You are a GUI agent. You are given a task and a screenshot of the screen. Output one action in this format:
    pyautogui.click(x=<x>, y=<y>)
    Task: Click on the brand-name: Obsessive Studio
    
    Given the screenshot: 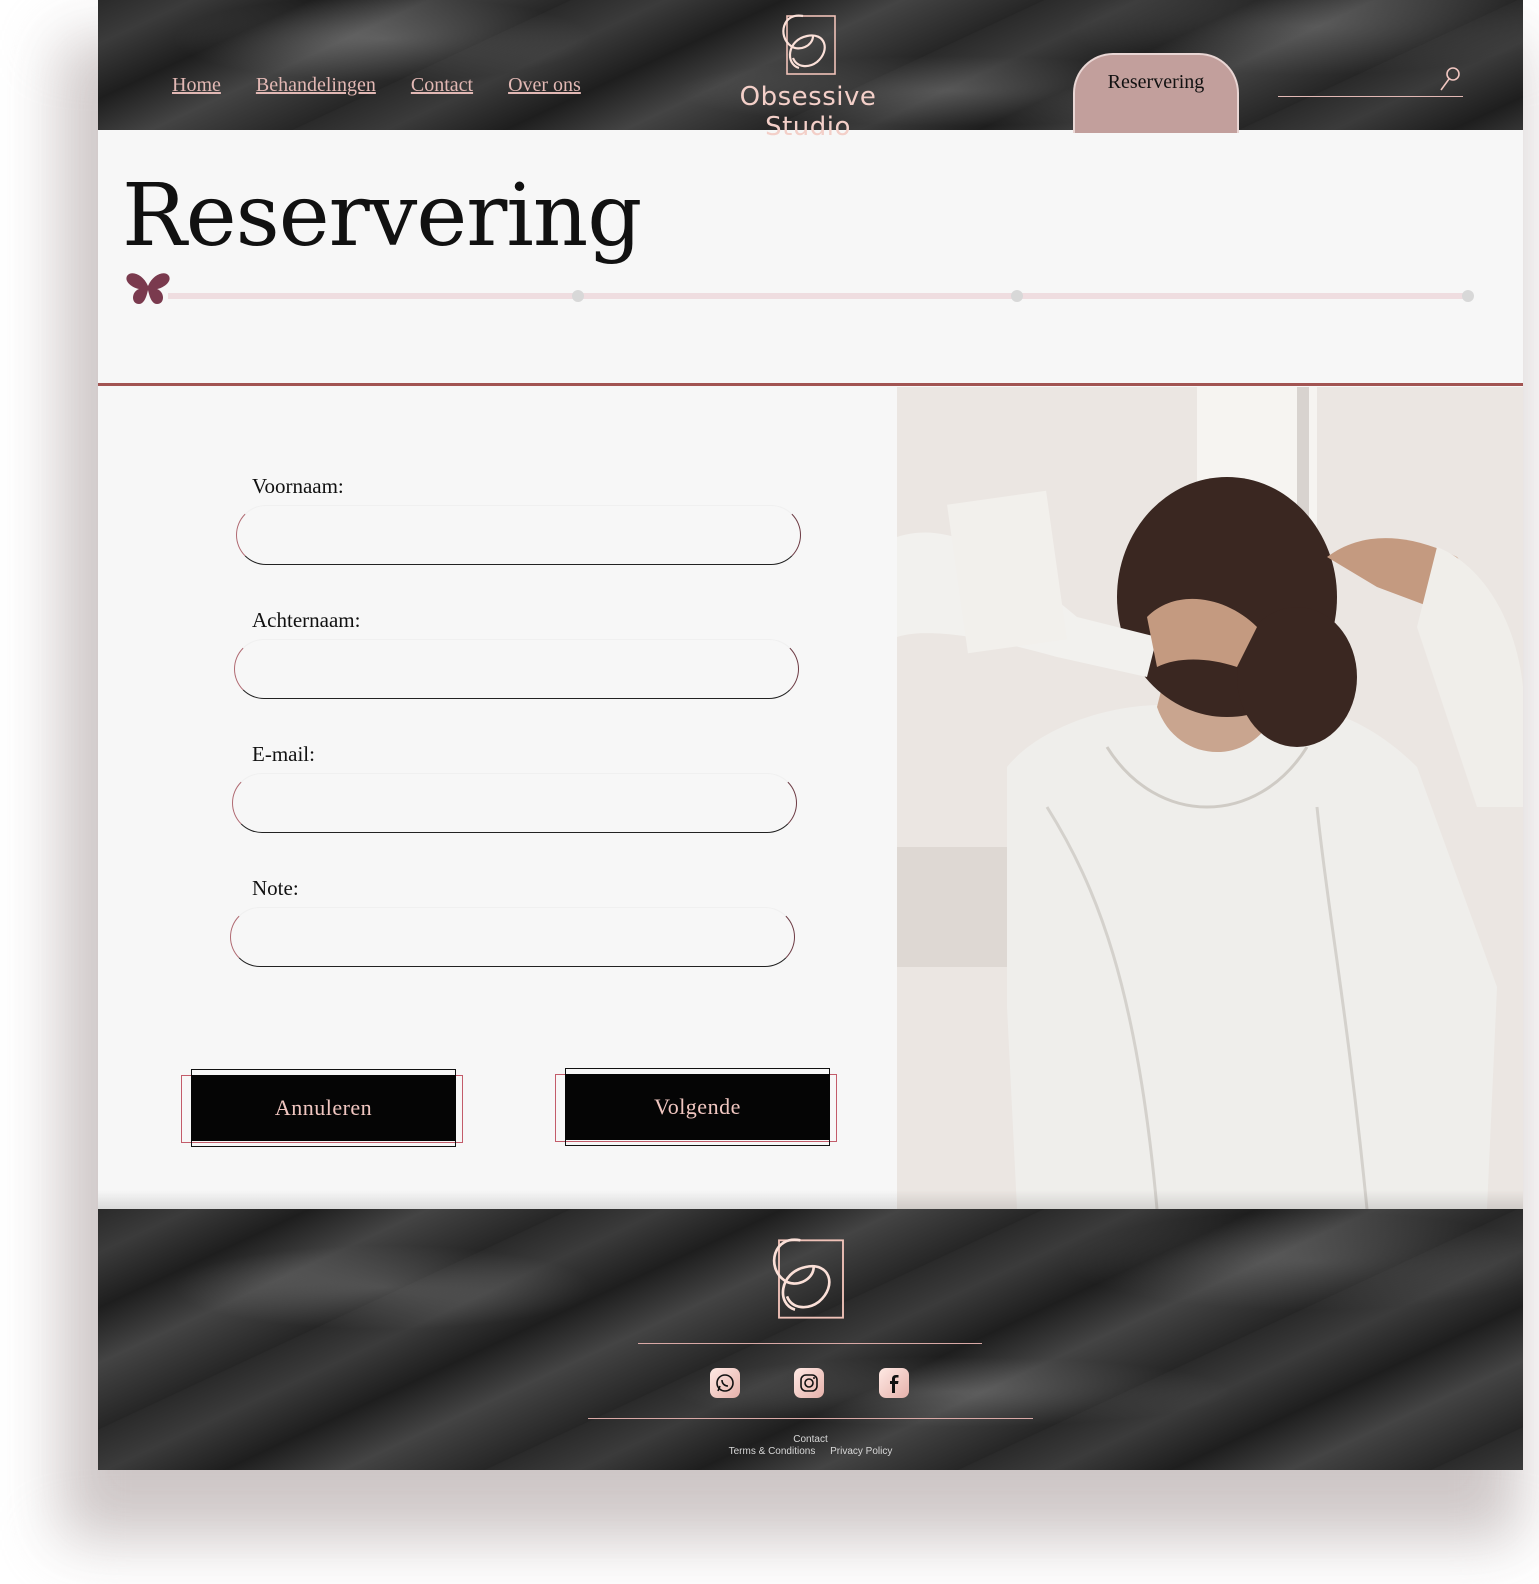 What is the action you would take?
    pyautogui.click(x=808, y=112)
    